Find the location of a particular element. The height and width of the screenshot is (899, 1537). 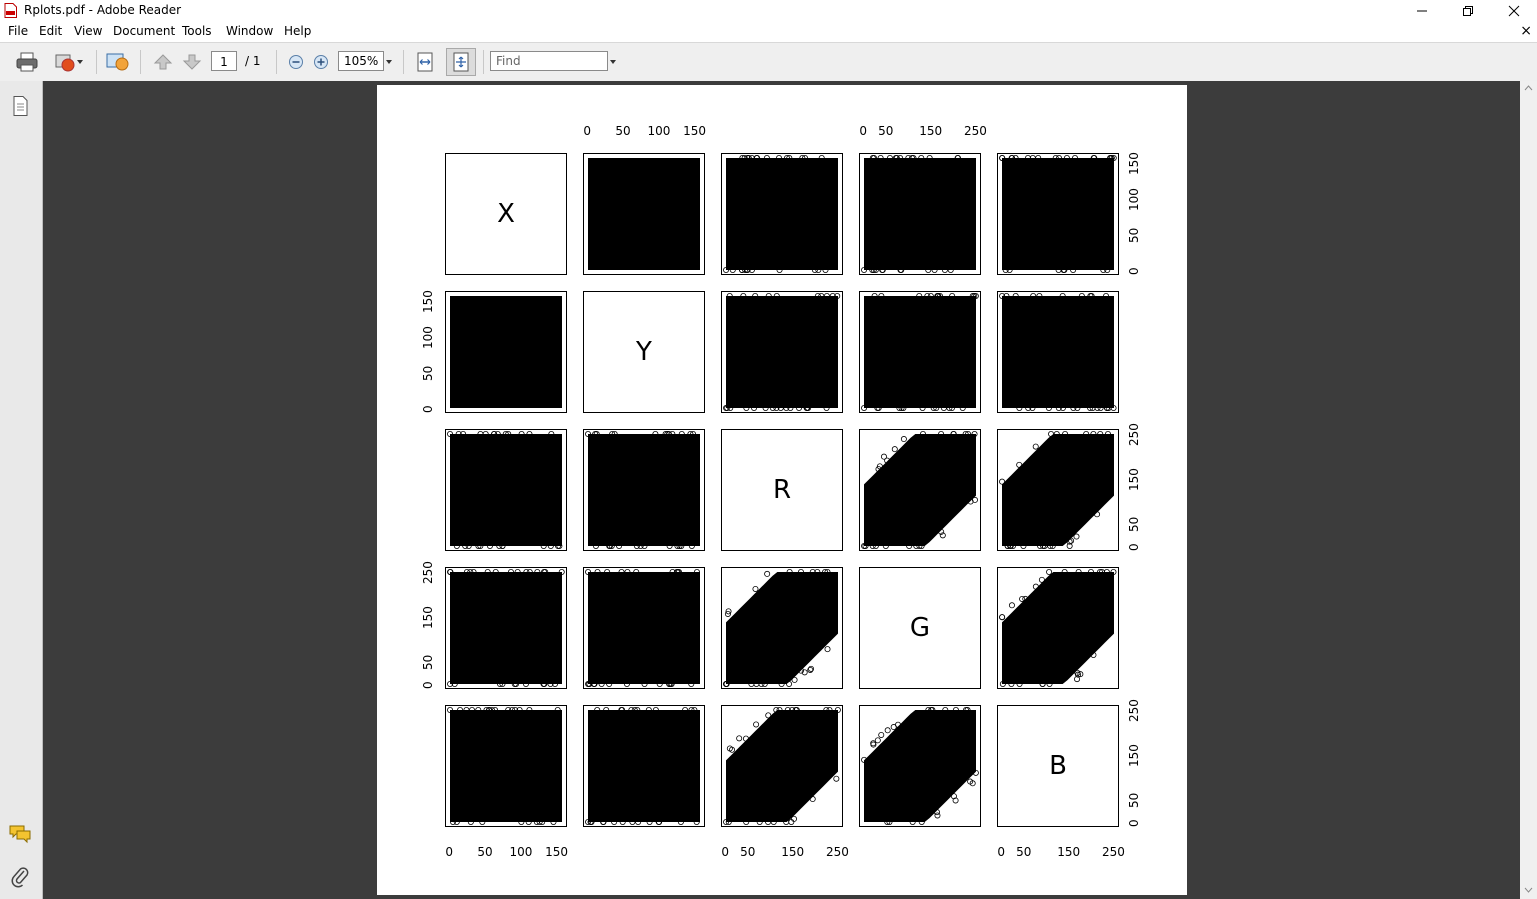

vertical-scrollbar is located at coordinates (1528, 490).